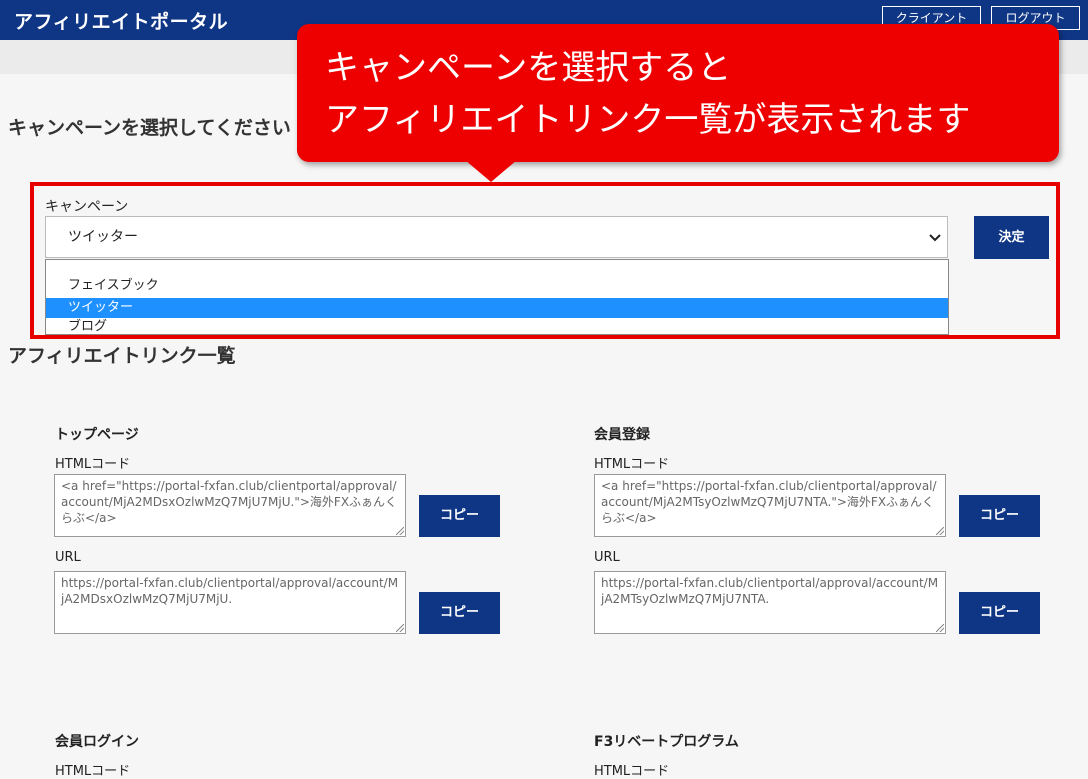 The image size is (1088, 779). Describe the element at coordinates (97, 435) in the screenshot. I see `section-title-top-page: トップページ` at that location.